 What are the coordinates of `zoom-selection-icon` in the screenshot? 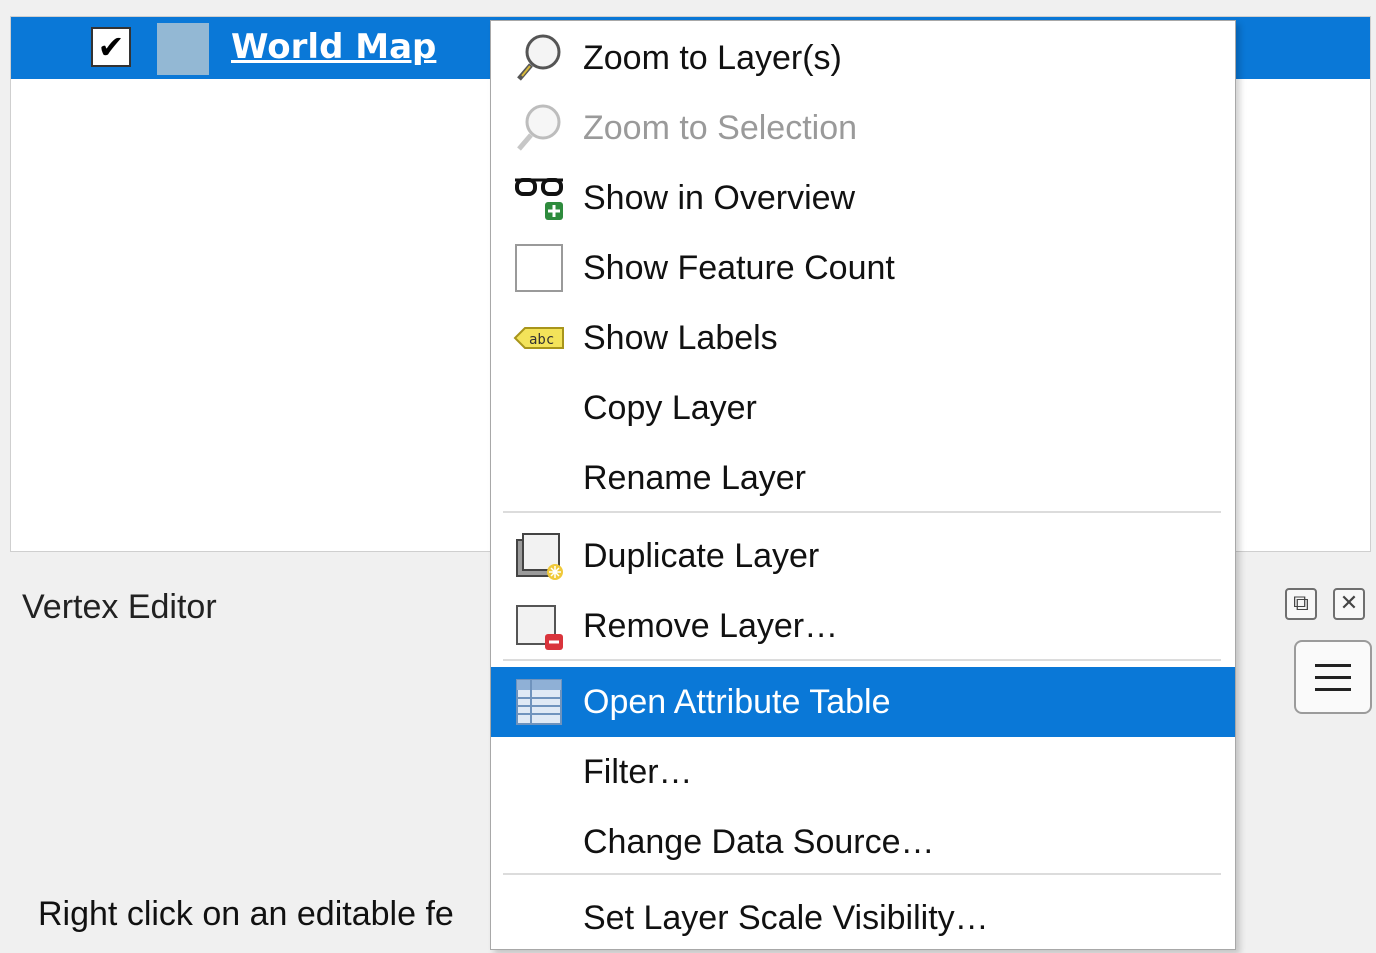 It's located at (539, 128).